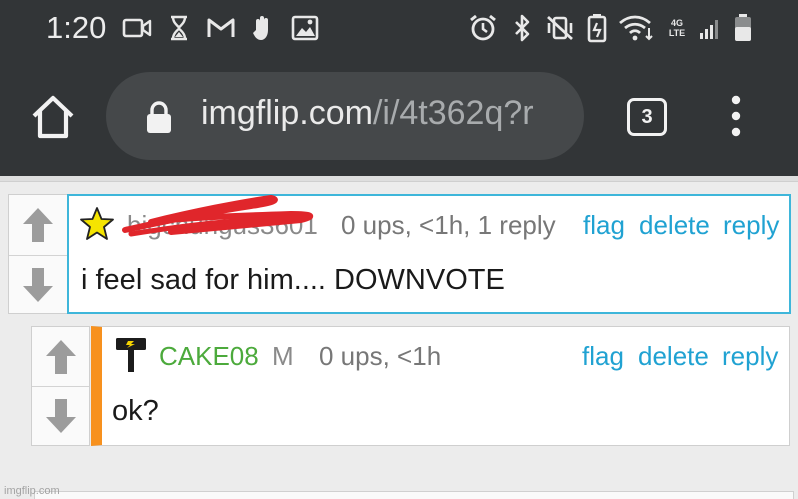 The image size is (798, 499). I want to click on imgflip-watermark: imgflip.com, so click(32, 491).